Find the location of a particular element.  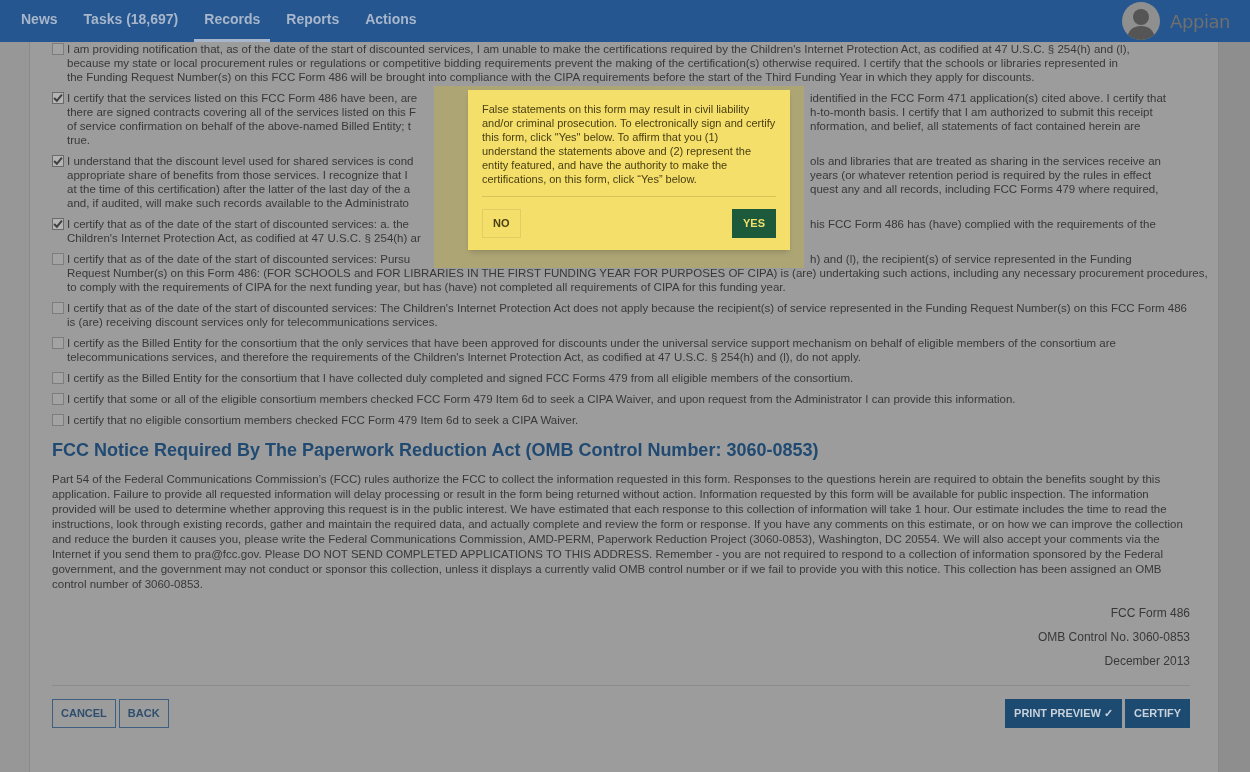

certification-text: I certify that no eligible consortium members checked FCC Form 479 Item 6d to seek a CIPA Waiver. is located at coordinates (323, 420).